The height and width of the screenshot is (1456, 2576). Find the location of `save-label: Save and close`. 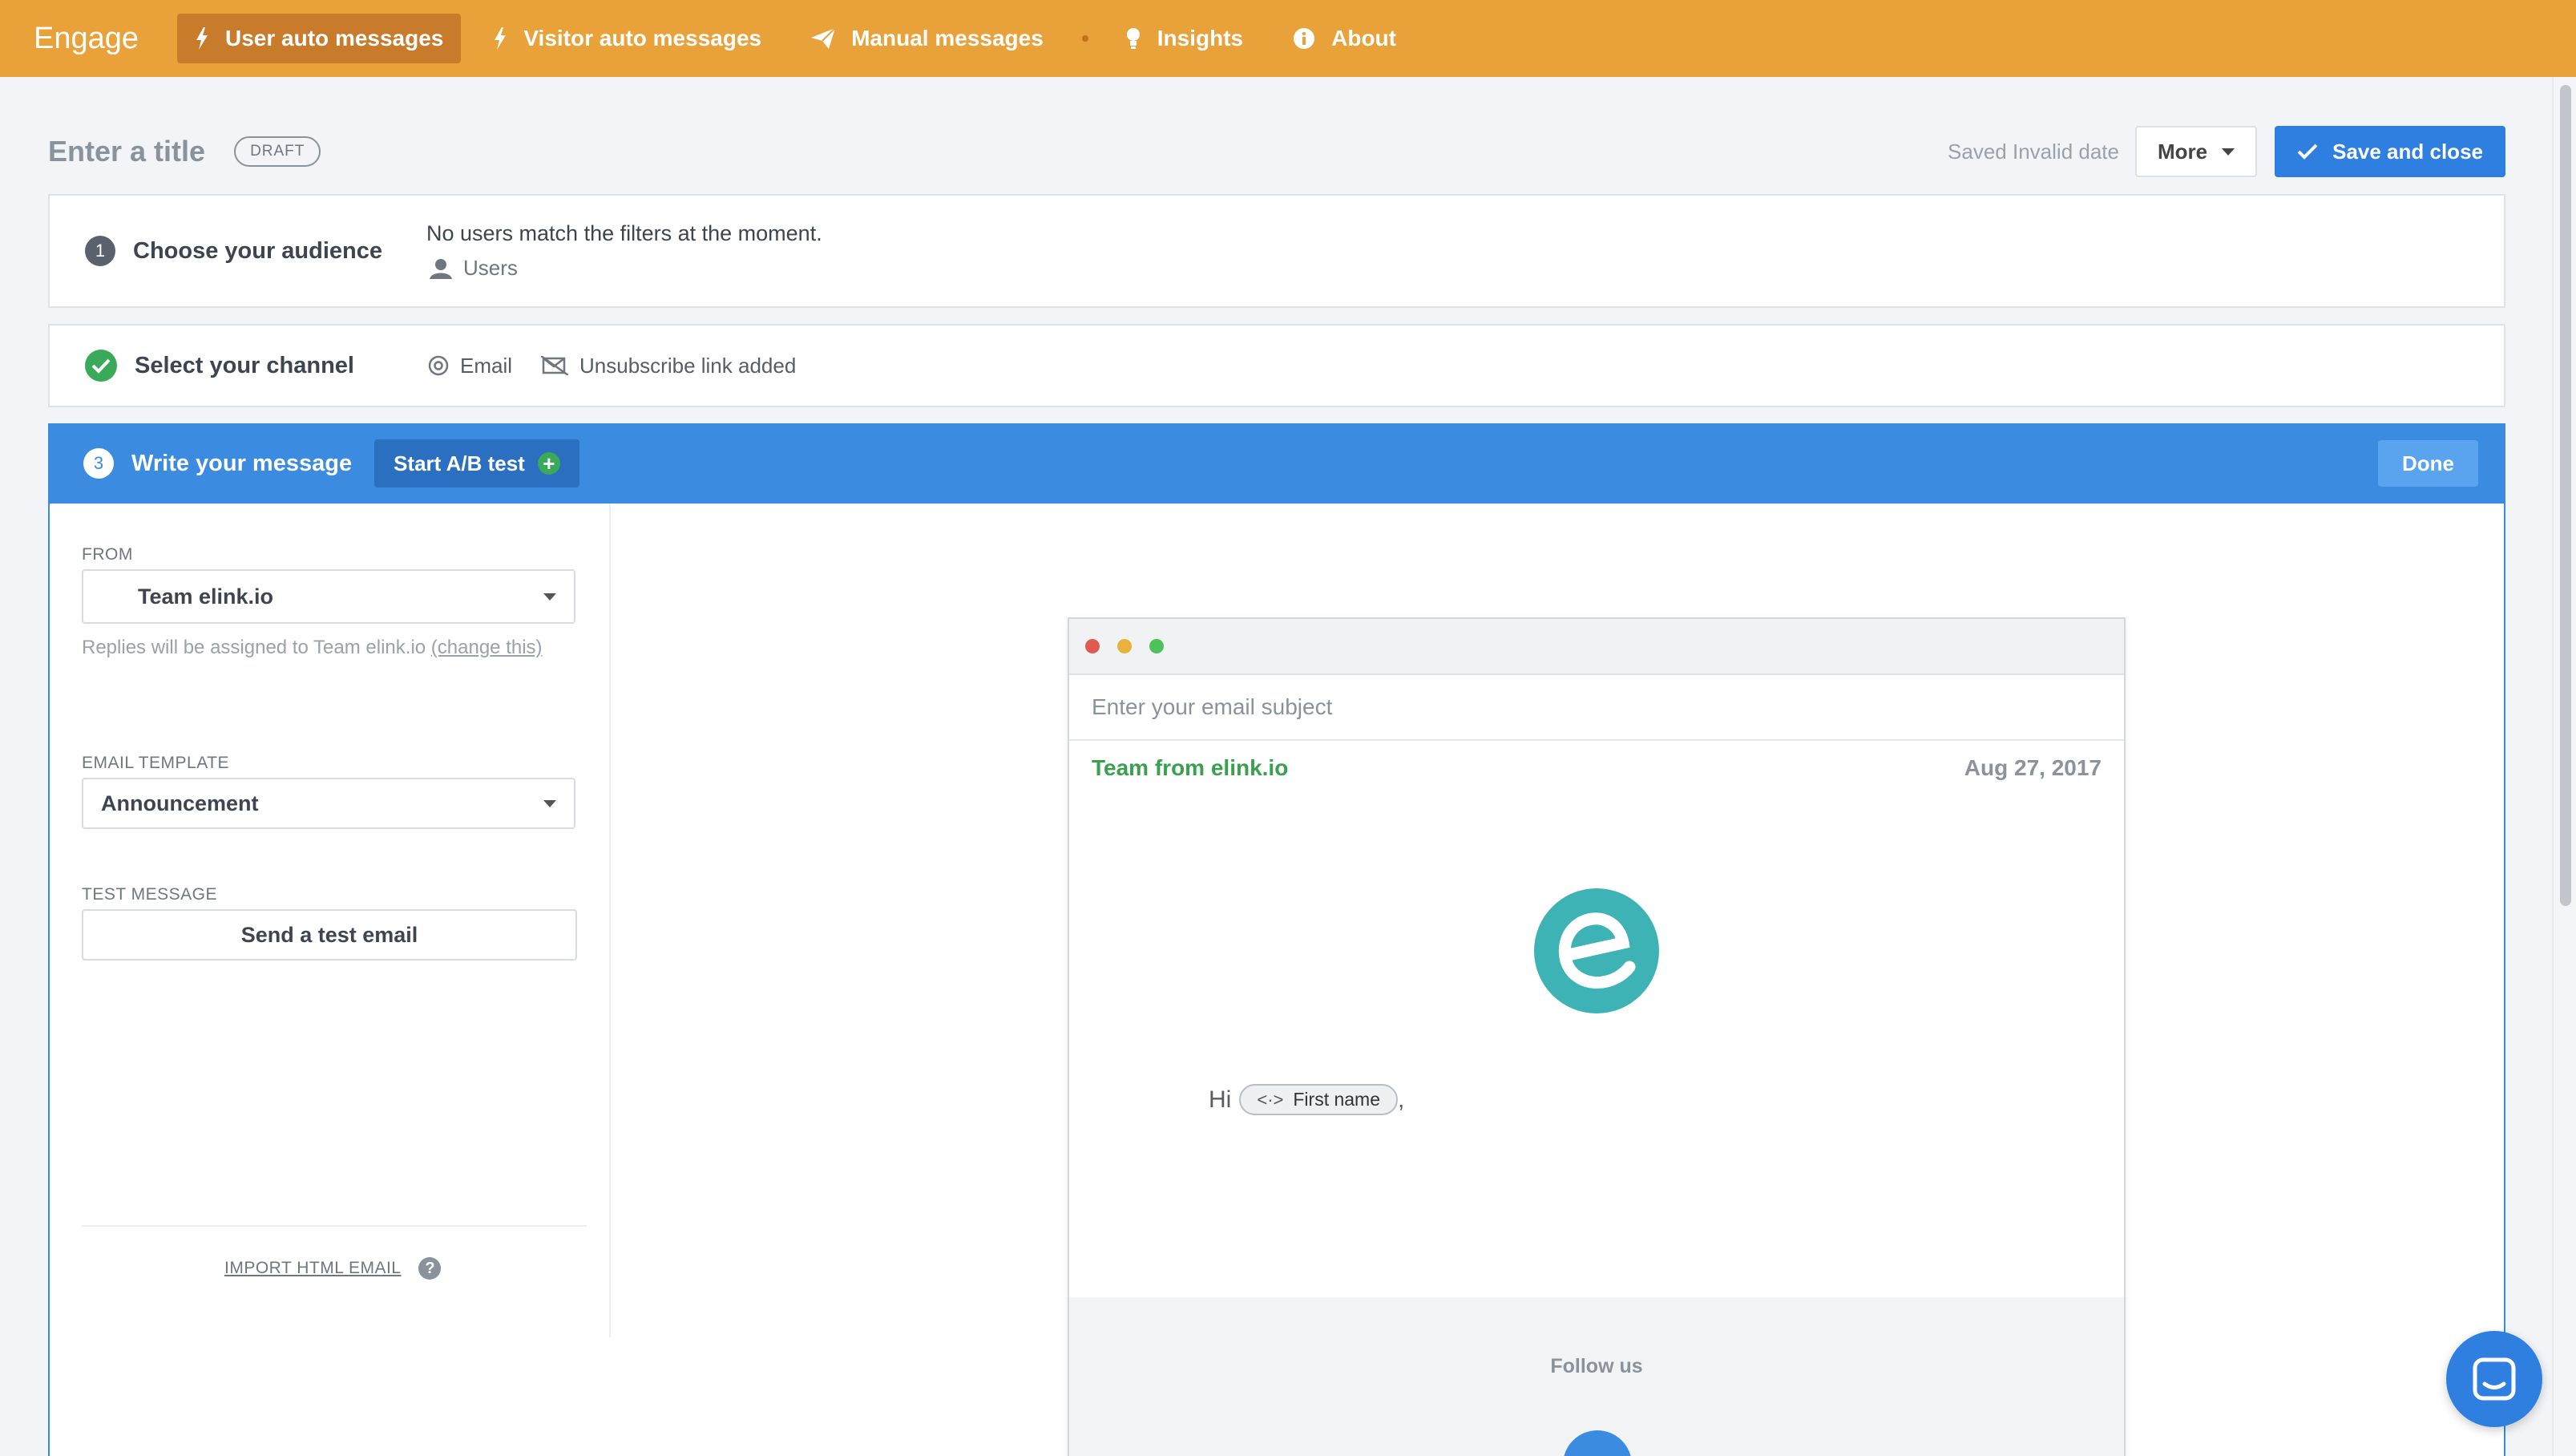

save-label: Save and close is located at coordinates (2408, 151).